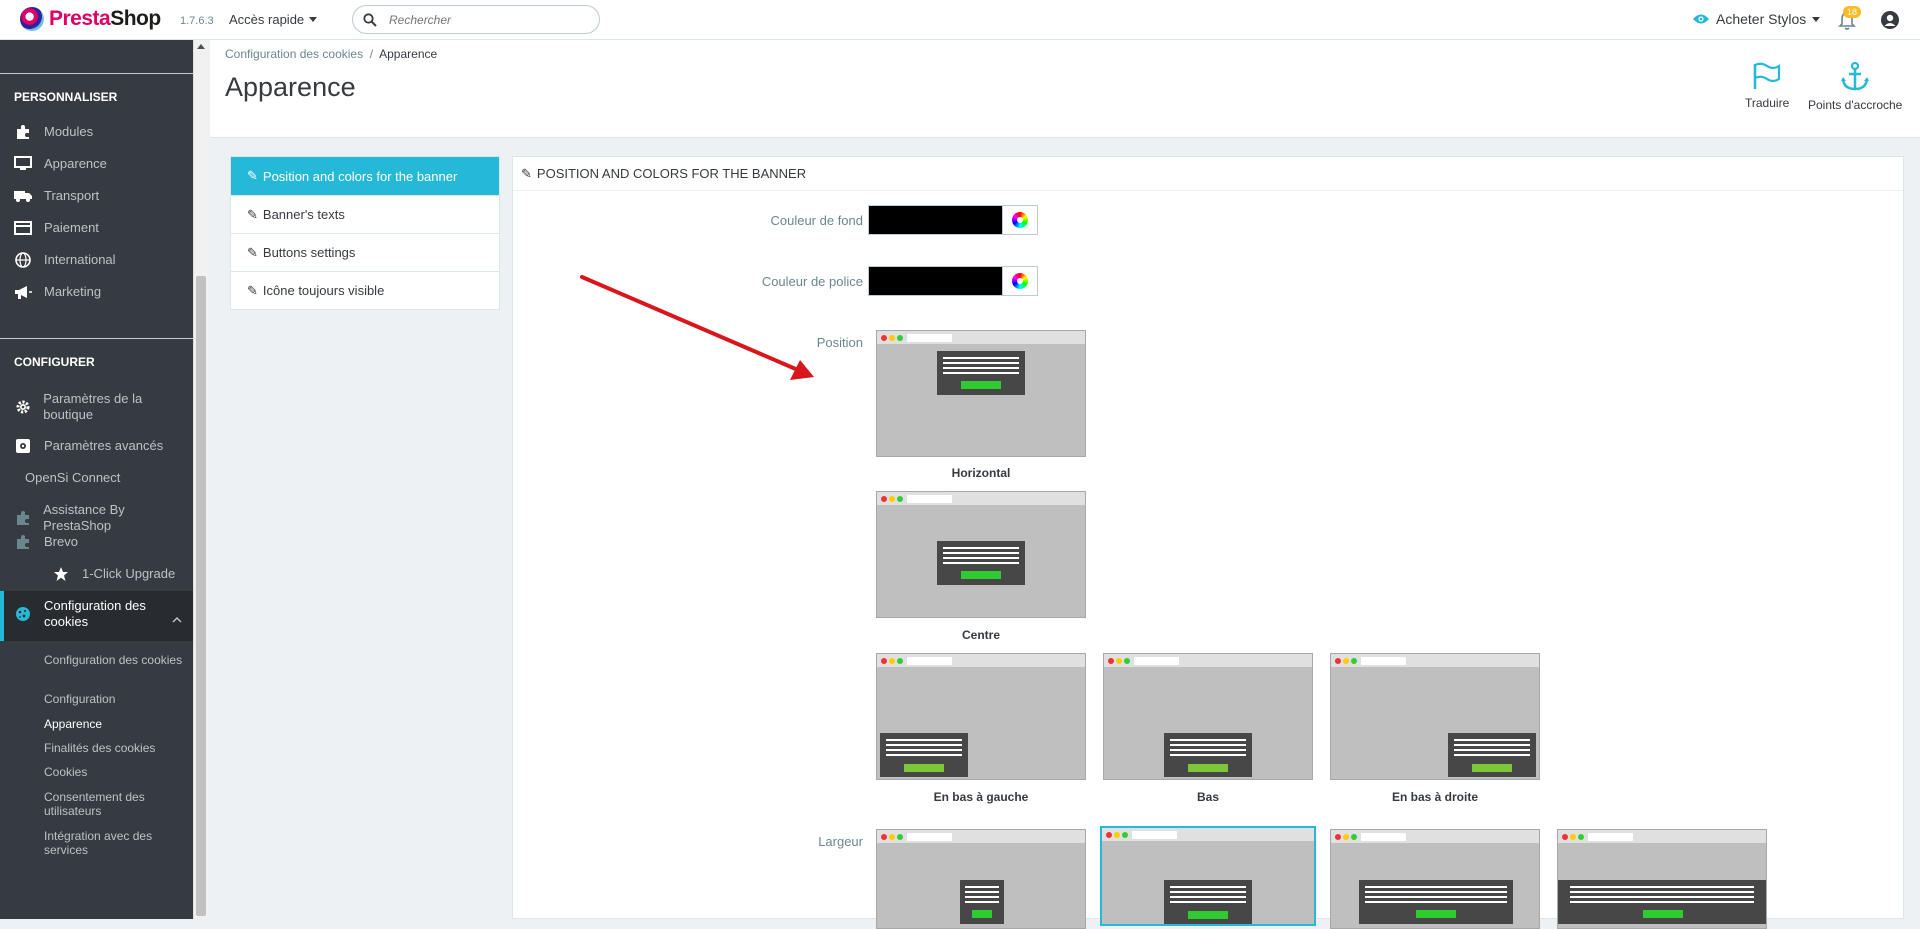  I want to click on page-header, so click(1065, 89).